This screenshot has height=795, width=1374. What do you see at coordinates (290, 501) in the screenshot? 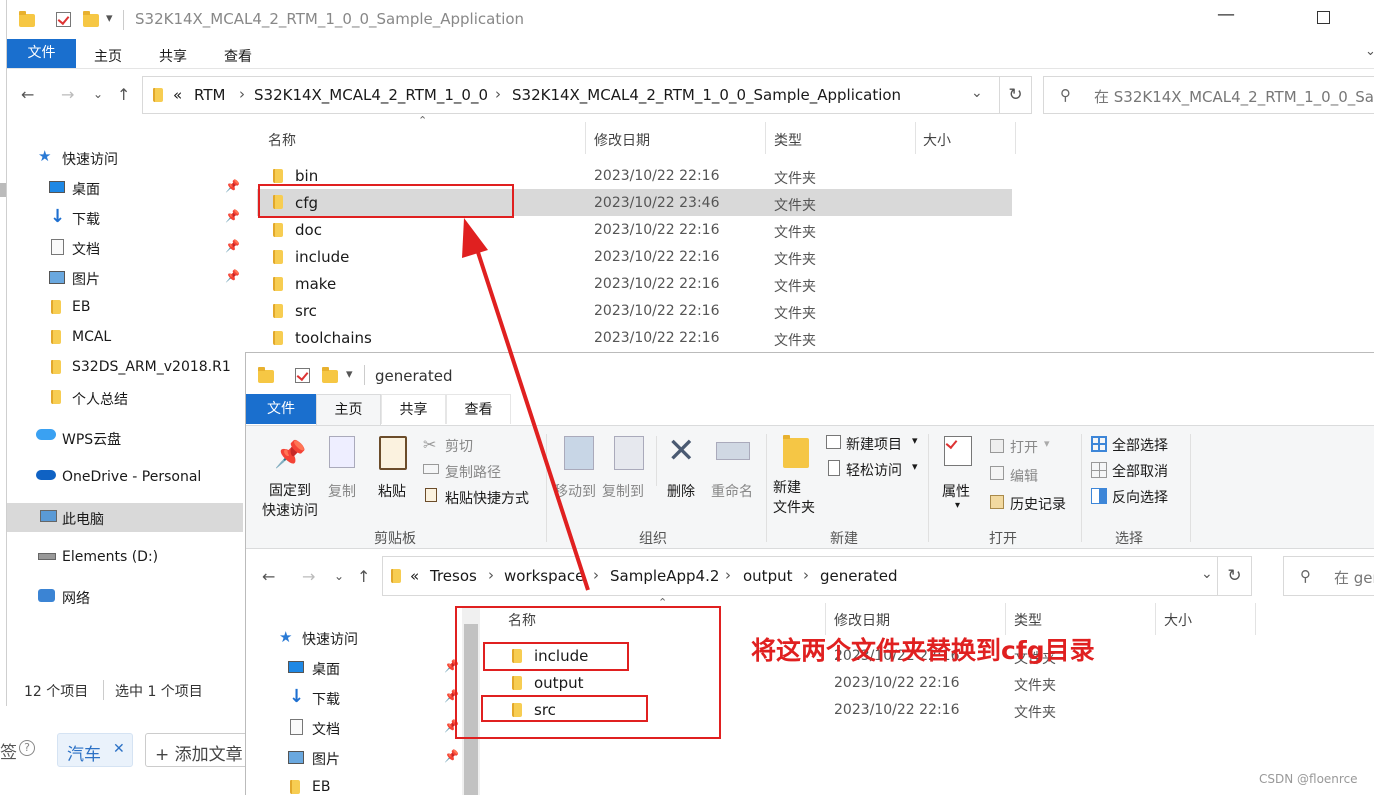
I see `pin-to-quick-access-button: 固定到 快速访问` at bounding box center [290, 501].